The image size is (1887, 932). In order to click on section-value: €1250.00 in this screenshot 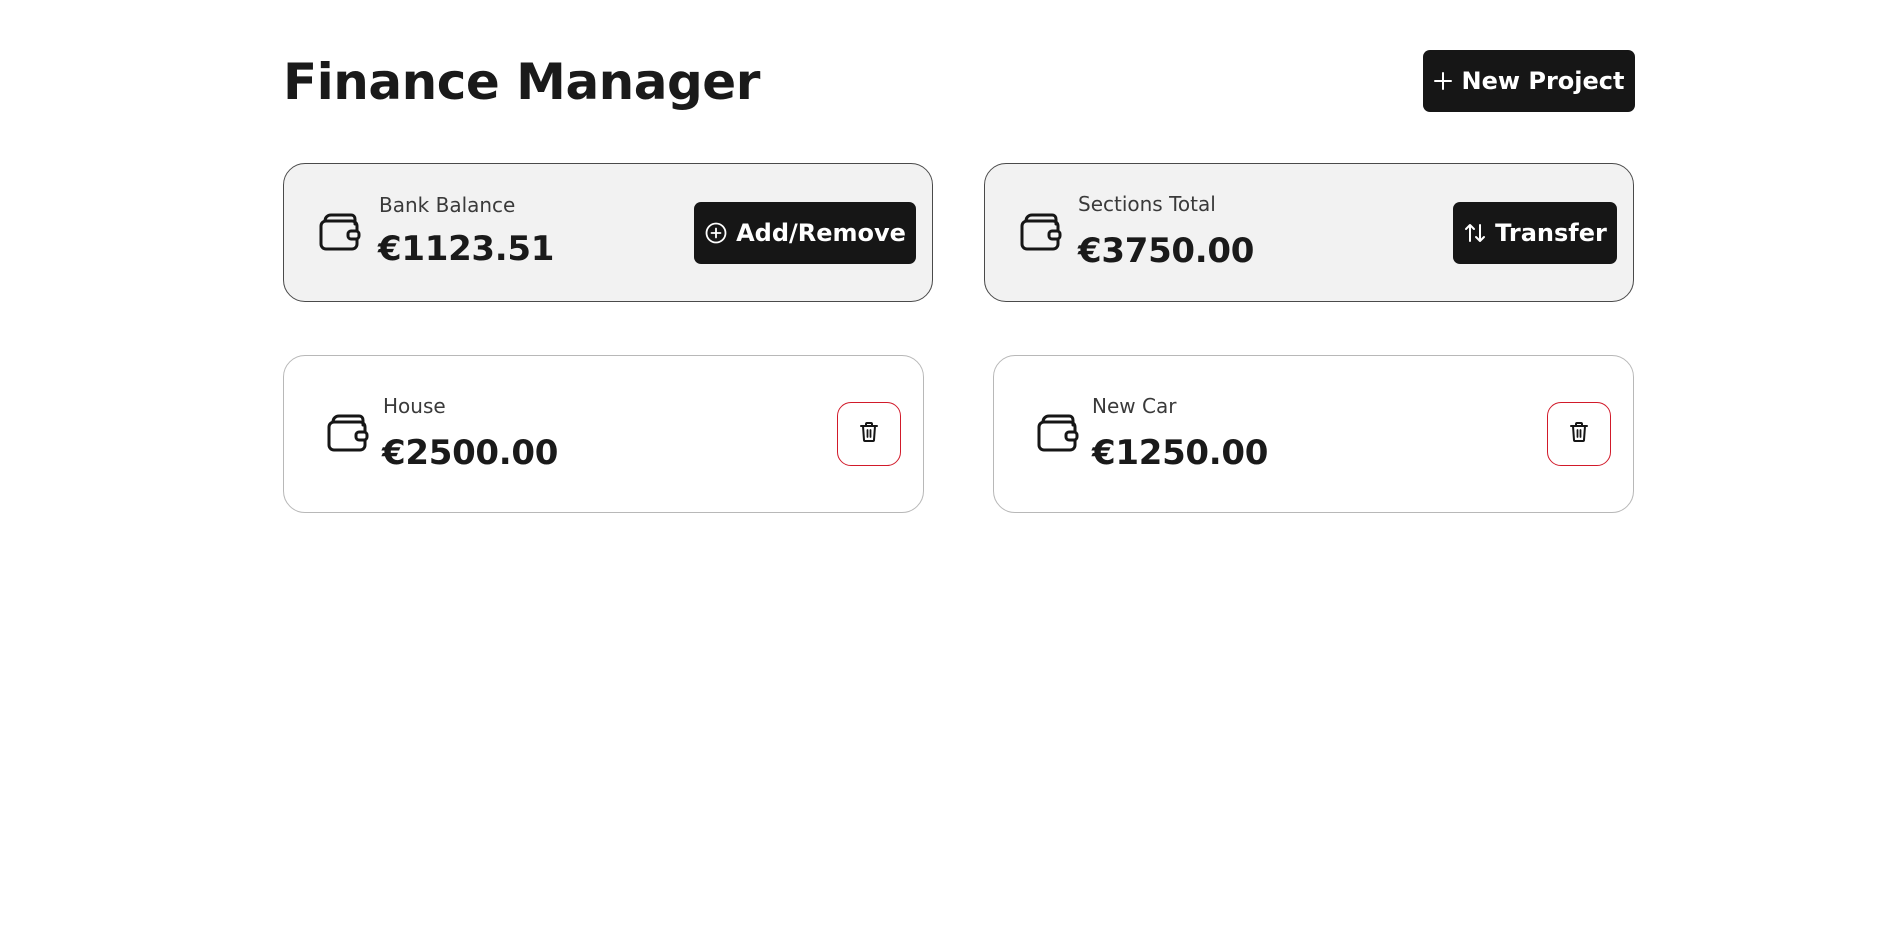, I will do `click(1180, 453)`.